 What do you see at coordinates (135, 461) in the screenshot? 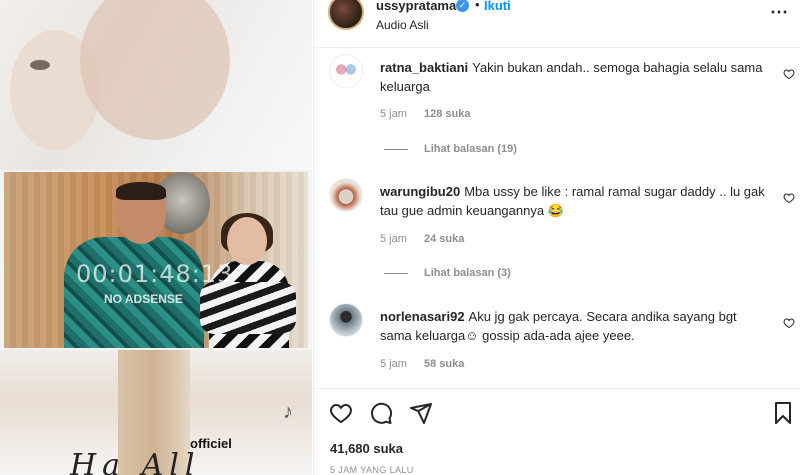
I see `media-script-text: Ha All` at bounding box center [135, 461].